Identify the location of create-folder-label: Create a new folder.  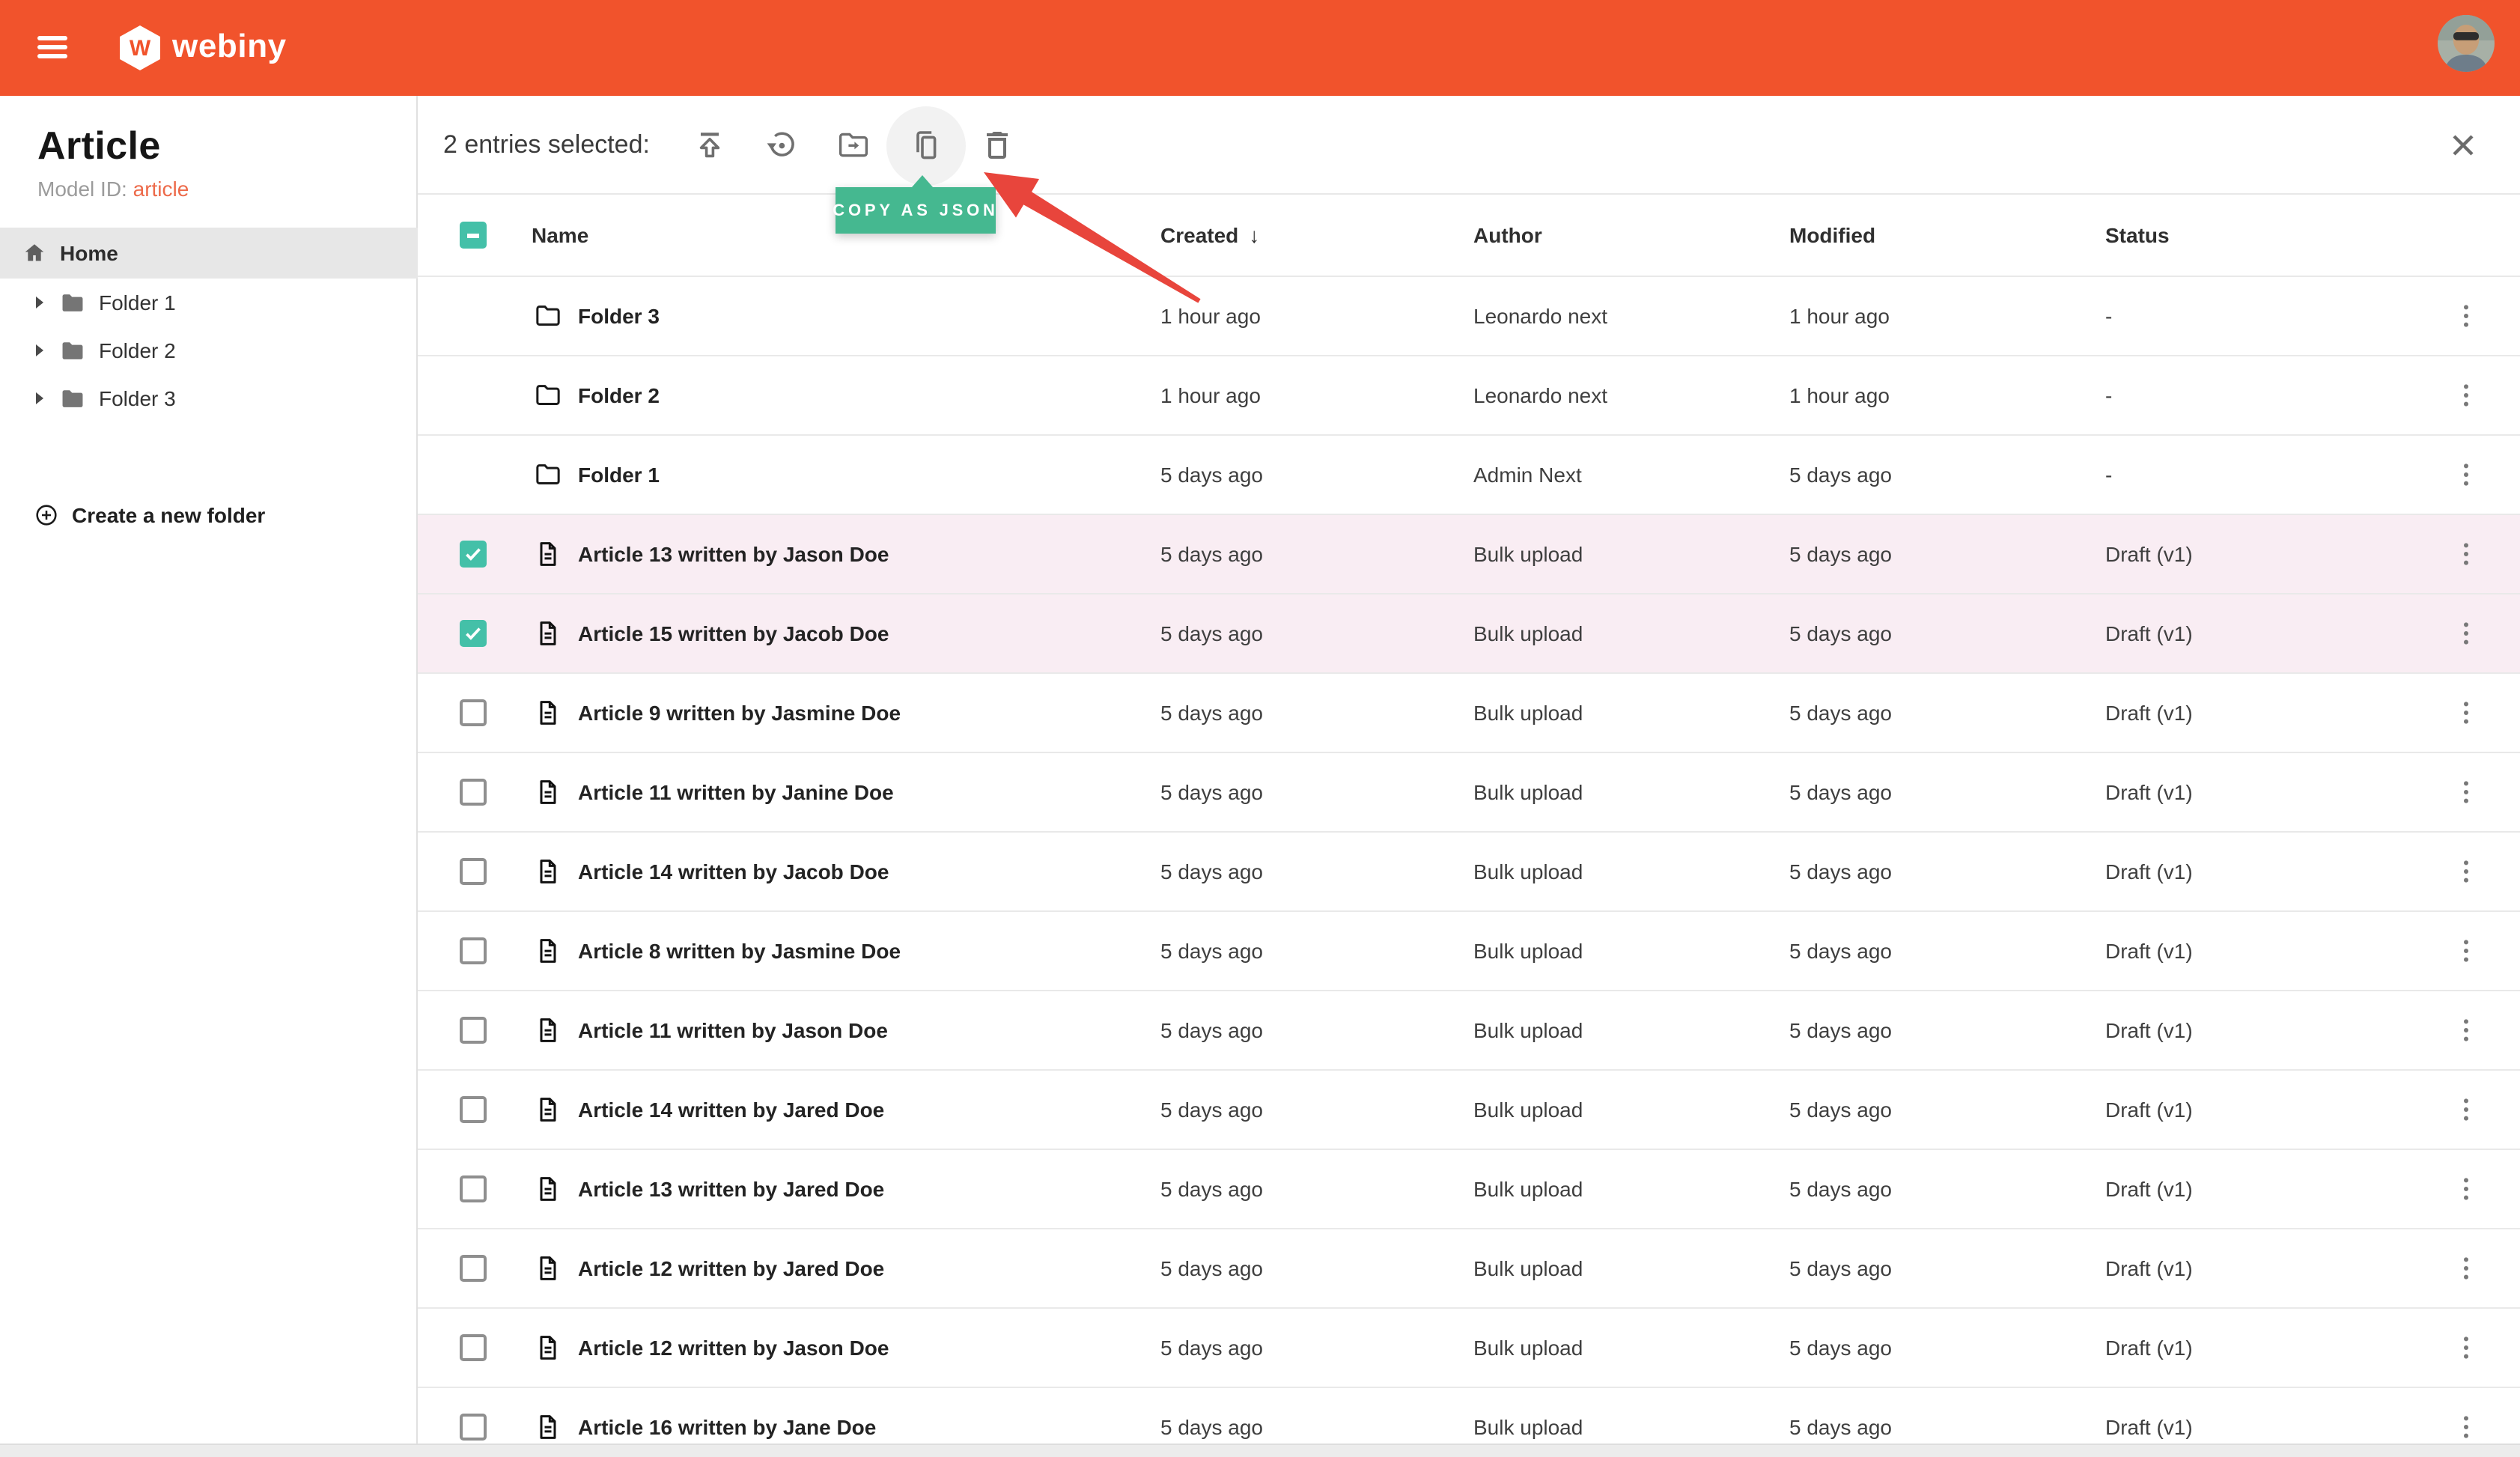
(169, 515).